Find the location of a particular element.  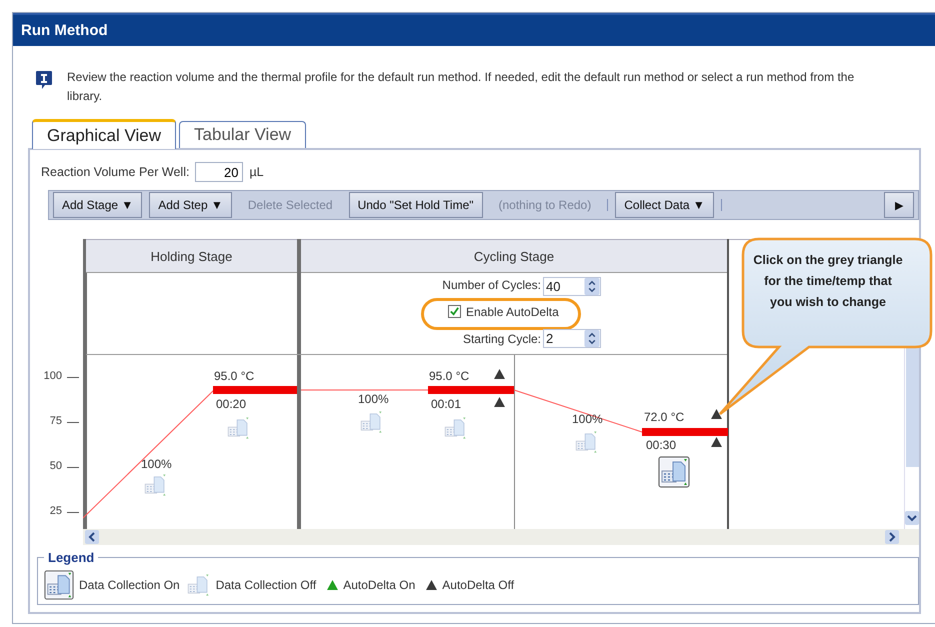

axis-label: 75 is located at coordinates (55, 421).